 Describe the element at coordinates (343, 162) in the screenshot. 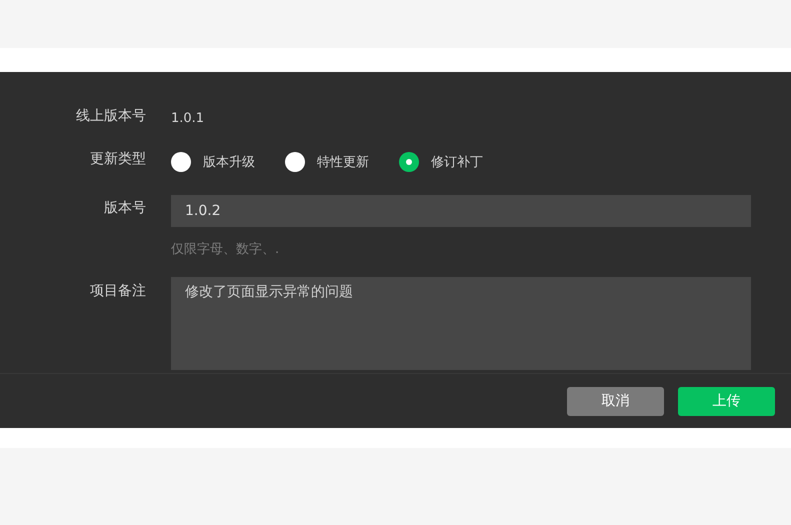

I see `radio-label: 特性更新` at that location.